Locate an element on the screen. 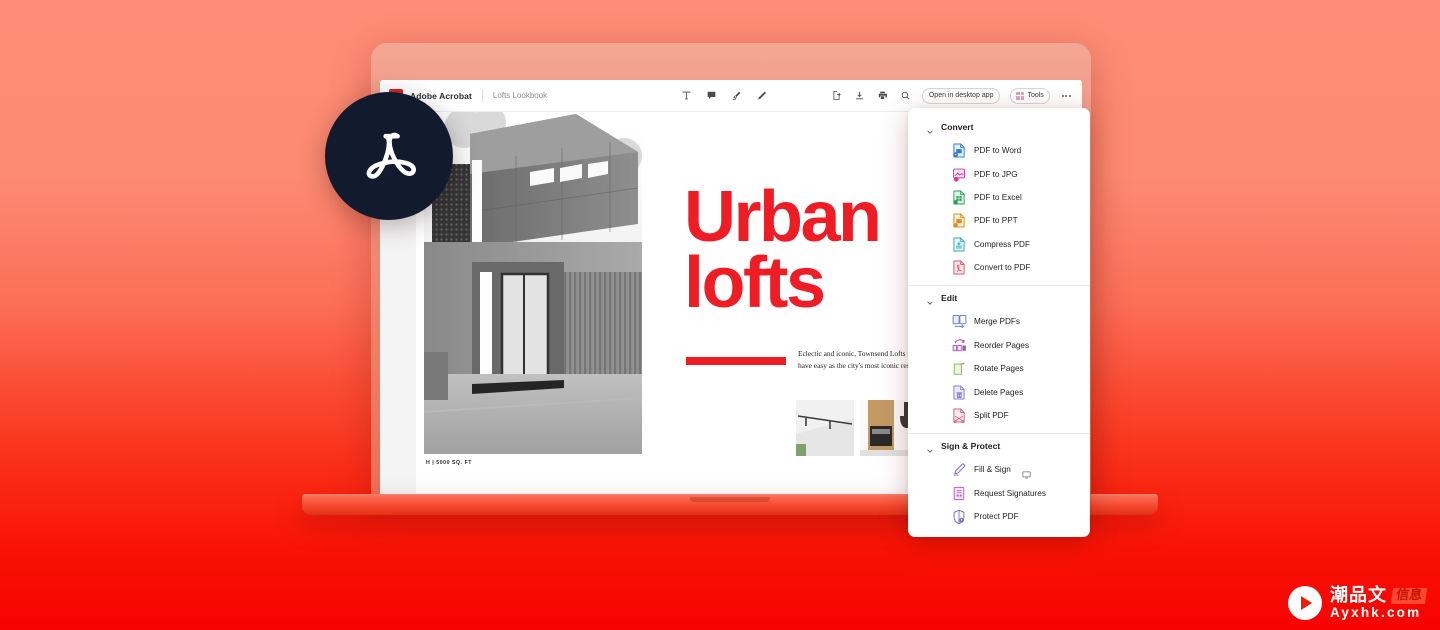  protect-pdf-icon is located at coordinates (959, 517).